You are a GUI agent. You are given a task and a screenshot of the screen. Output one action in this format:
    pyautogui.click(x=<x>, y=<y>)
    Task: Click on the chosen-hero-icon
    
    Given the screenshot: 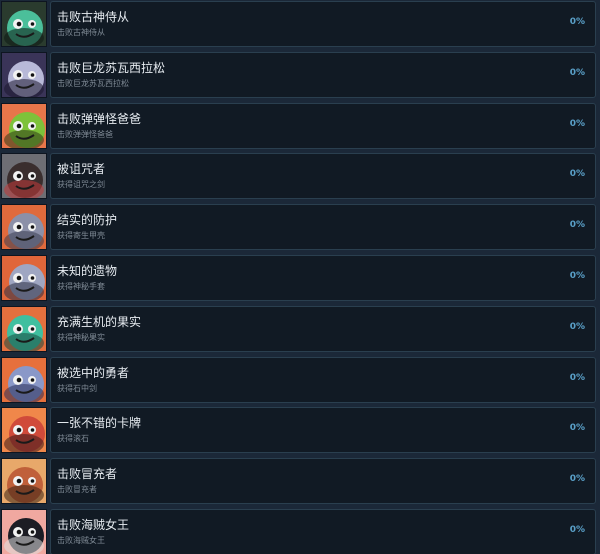 What is the action you would take?
    pyautogui.click(x=24, y=379)
    